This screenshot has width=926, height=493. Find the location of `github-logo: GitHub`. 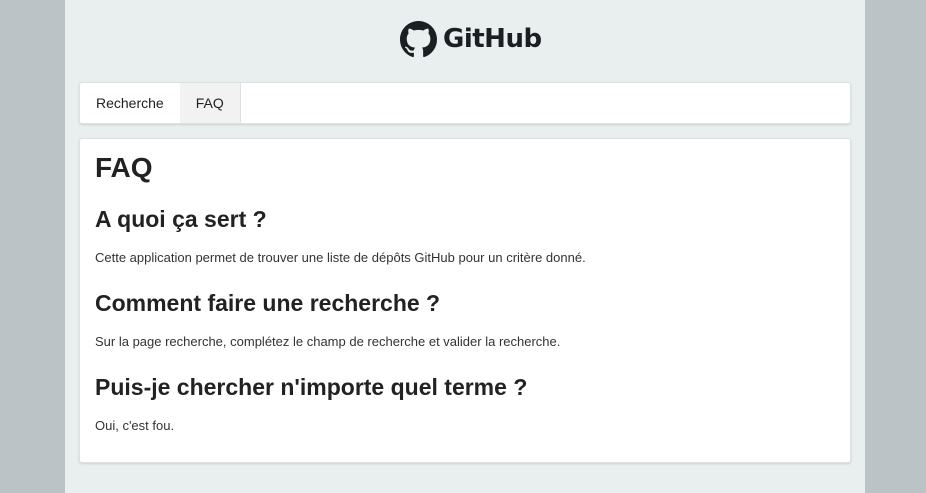

github-logo: GitHub is located at coordinates (471, 39).